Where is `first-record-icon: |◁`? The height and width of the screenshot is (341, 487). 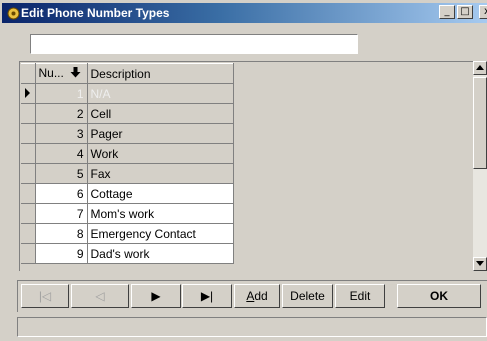
first-record-icon: |◁ is located at coordinates (45, 296).